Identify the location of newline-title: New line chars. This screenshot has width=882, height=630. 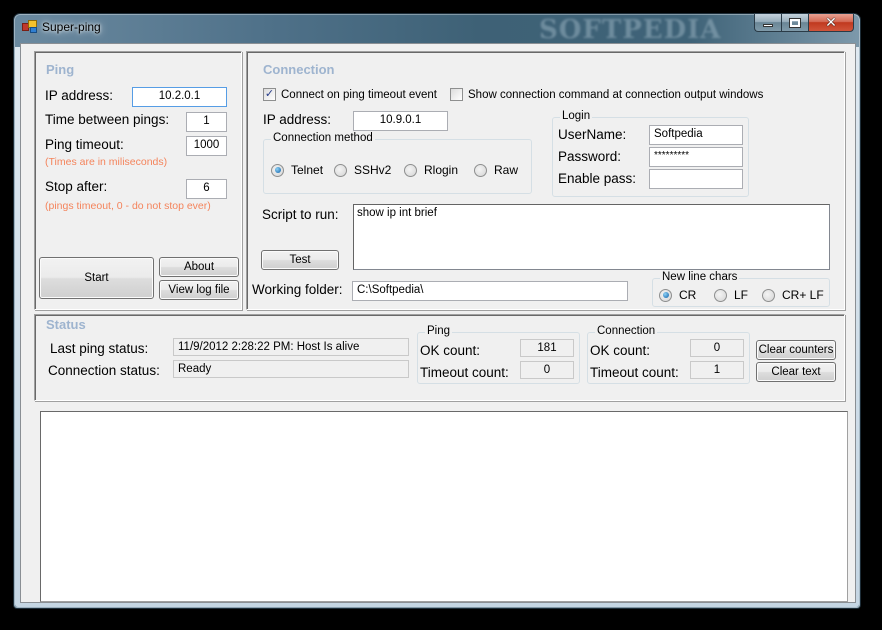
(700, 277).